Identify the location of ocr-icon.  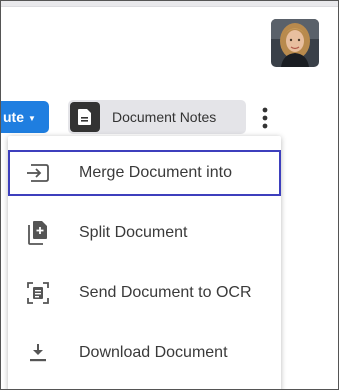
(38, 293).